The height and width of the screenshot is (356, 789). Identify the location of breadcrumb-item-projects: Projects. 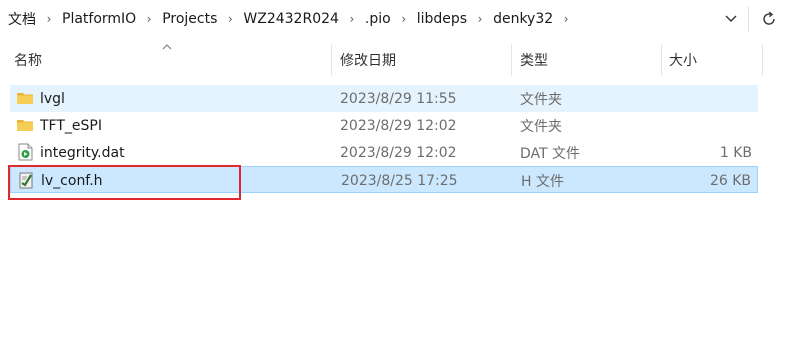
(189, 19).